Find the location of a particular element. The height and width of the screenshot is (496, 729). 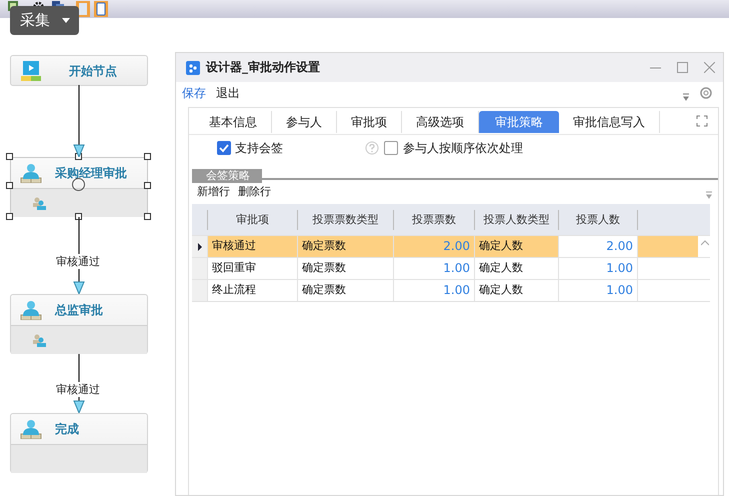

row-header is located at coordinates (199, 246).